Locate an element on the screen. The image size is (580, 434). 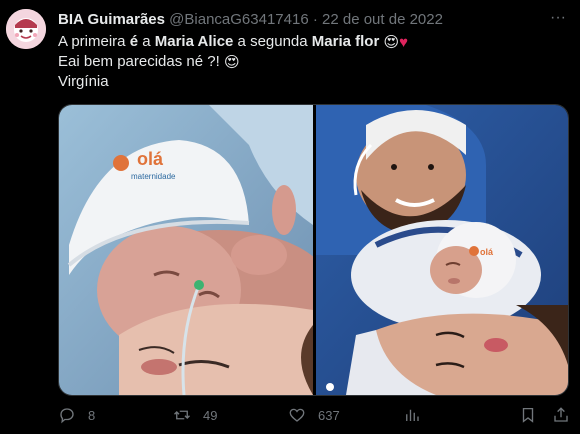
retweet-button: 49 is located at coordinates (195, 415).